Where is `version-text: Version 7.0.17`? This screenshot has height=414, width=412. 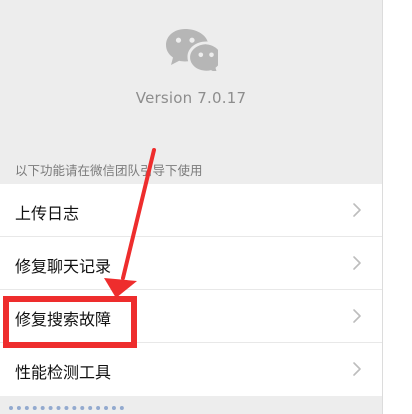
version-text: Version 7.0.17 is located at coordinates (191, 98).